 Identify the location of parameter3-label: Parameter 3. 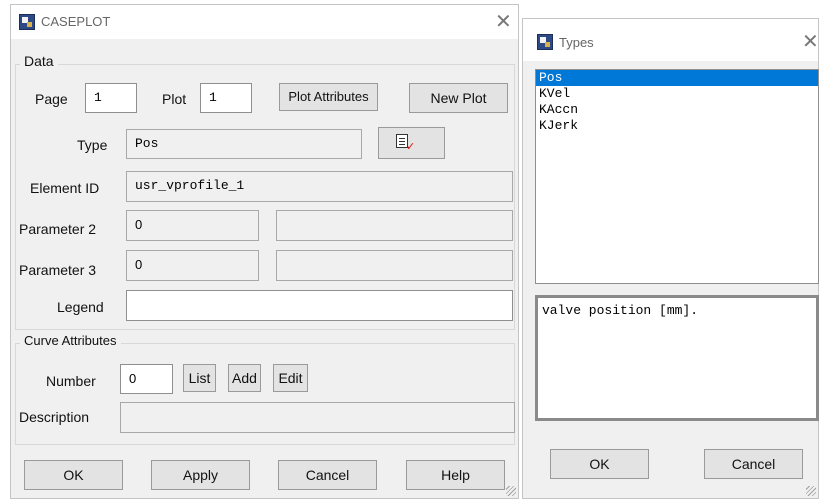
(58, 270).